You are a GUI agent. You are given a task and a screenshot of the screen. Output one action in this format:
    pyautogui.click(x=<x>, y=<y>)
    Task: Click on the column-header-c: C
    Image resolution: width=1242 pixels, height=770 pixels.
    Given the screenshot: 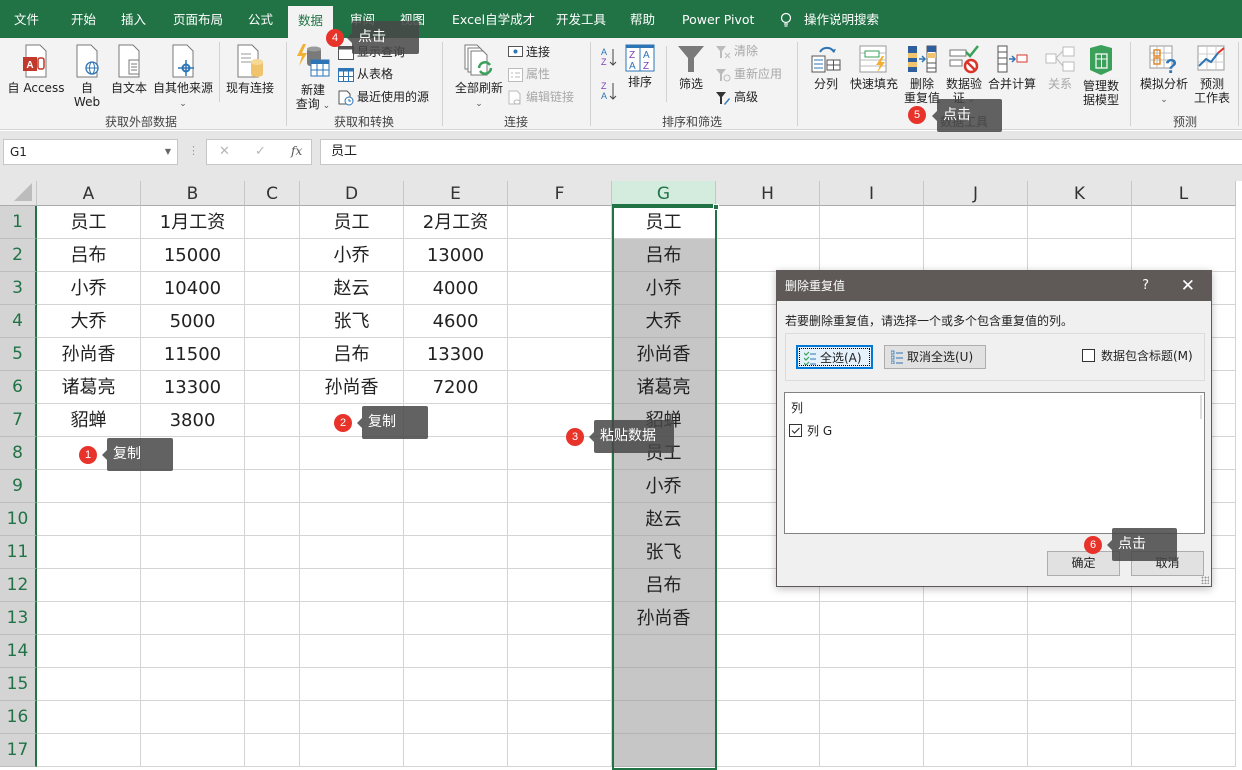 What is the action you would take?
    pyautogui.click(x=272, y=193)
    